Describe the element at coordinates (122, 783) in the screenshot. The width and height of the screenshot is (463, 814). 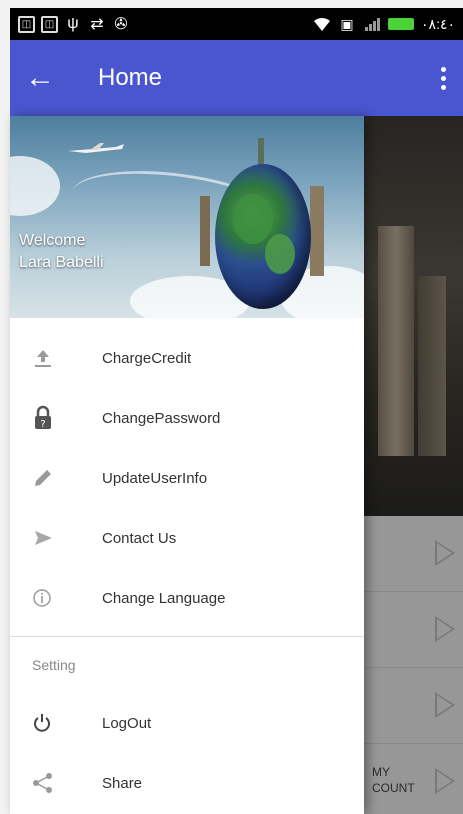
I see `drawer-item-label: Share` at that location.